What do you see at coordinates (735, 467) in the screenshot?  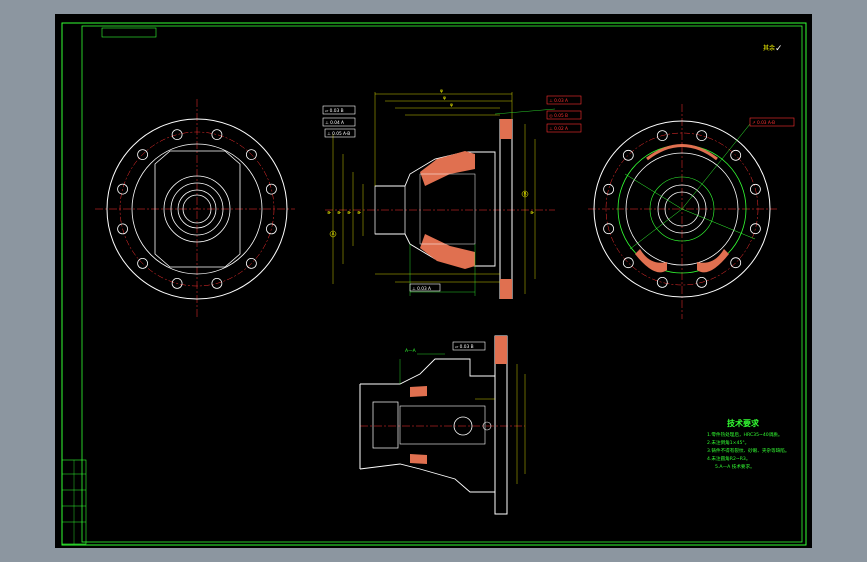 I see `tech-req-line-5: 5.A—A 技术要求。` at bounding box center [735, 467].